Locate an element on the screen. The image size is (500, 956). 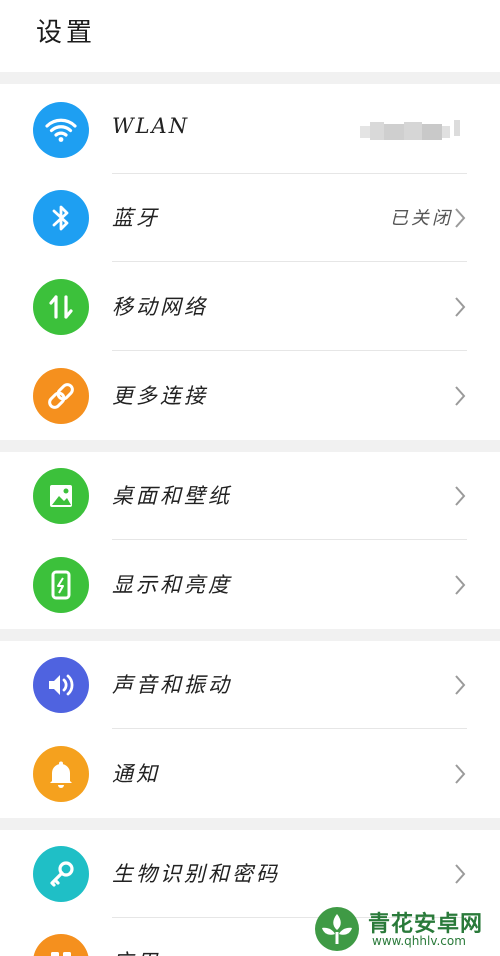
settings-item-label: 显示和亮度 is located at coordinates (172, 585).